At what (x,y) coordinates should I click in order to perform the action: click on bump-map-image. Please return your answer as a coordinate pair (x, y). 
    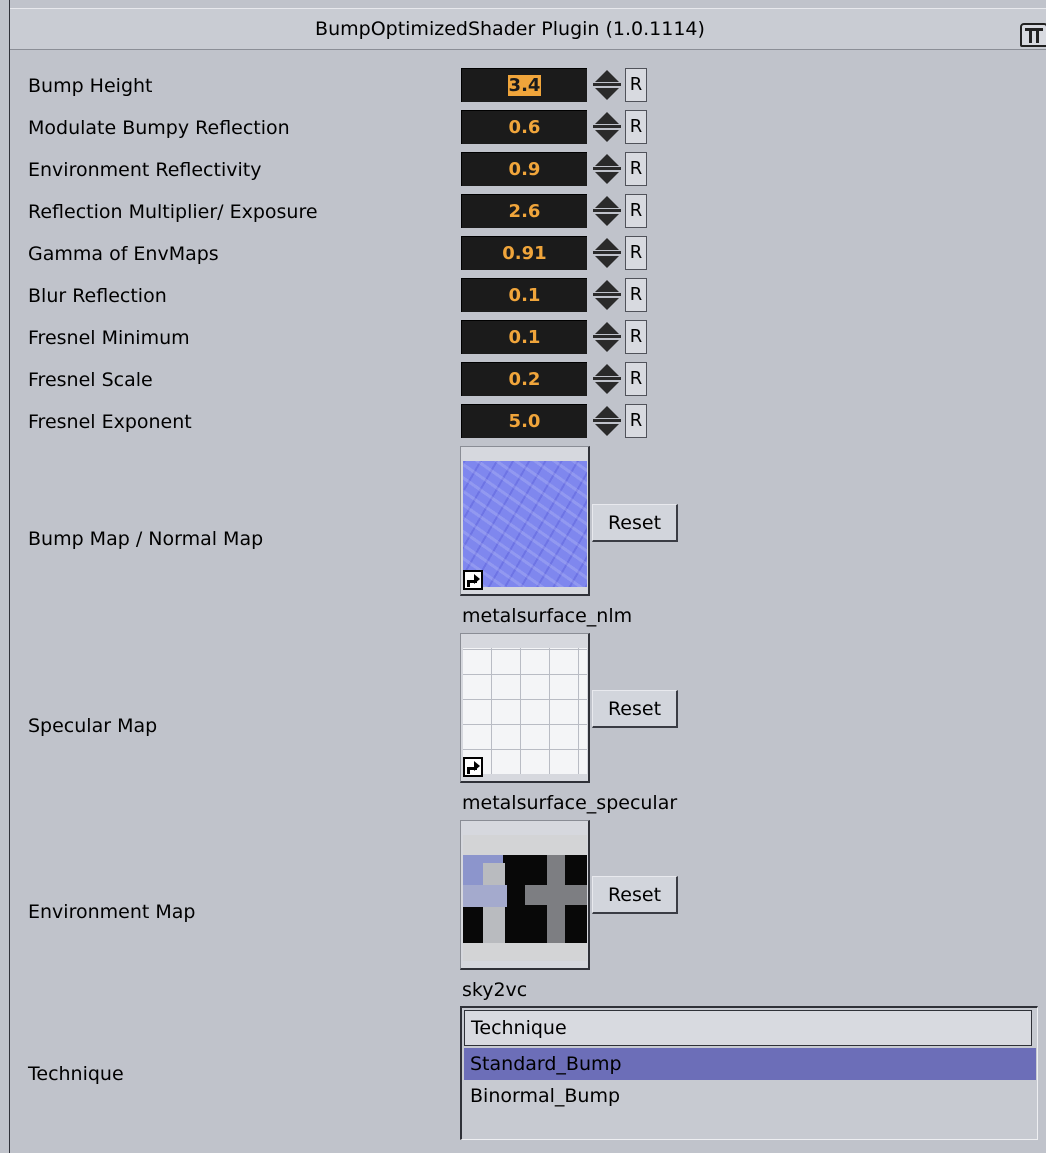
    Looking at the image, I should click on (525, 524).